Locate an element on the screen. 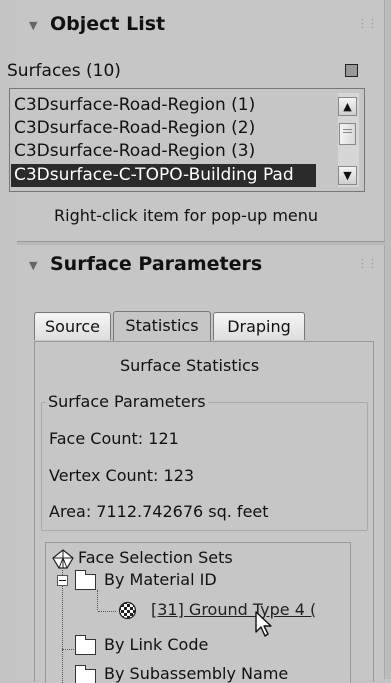  tab-statistics: Statistics is located at coordinates (162, 326).